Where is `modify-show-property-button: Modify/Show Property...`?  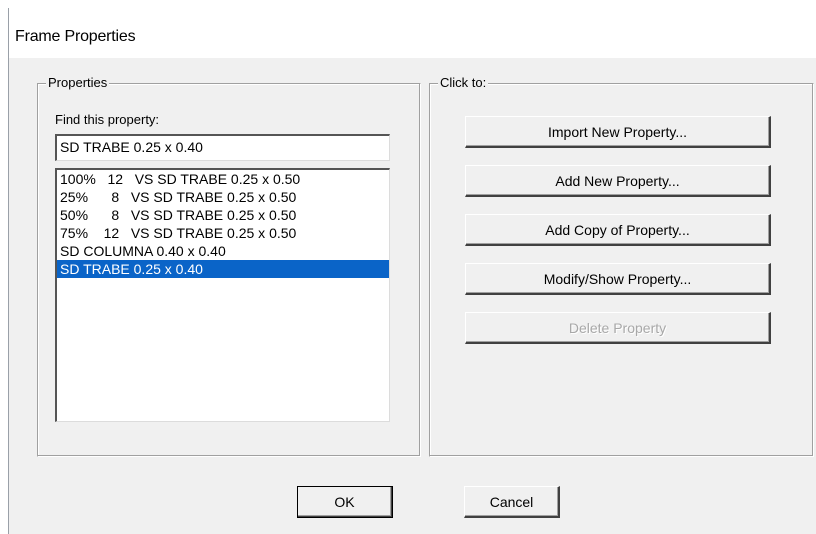
modify-show-property-button: Modify/Show Property... is located at coordinates (618, 279).